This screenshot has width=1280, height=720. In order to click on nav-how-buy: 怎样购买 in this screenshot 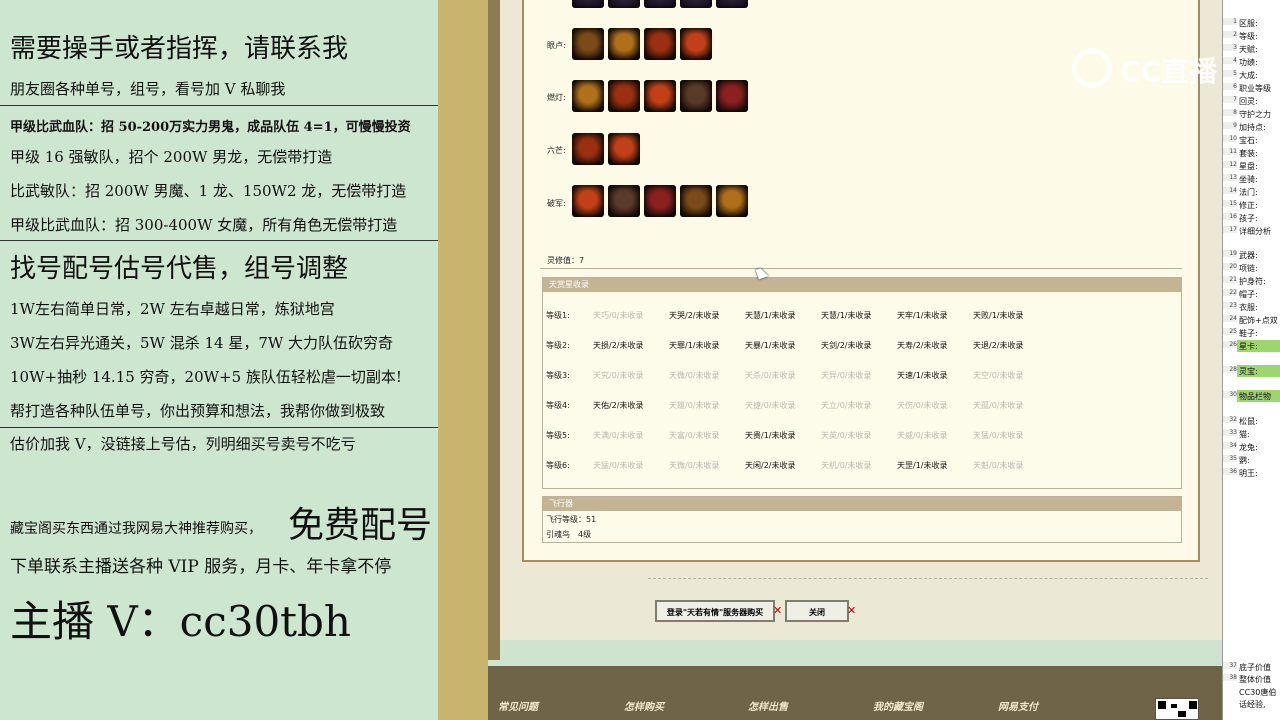, I will do `click(644, 705)`.